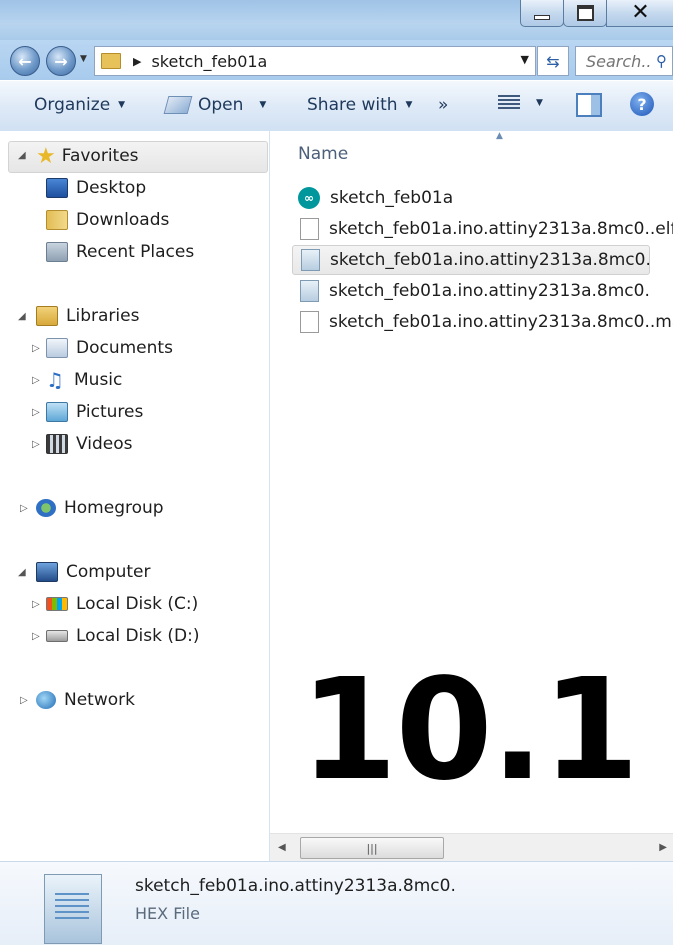 The width and height of the screenshot is (673, 945). I want to click on address-bar: ▶ sketch_feb01a ▼, so click(315, 61).